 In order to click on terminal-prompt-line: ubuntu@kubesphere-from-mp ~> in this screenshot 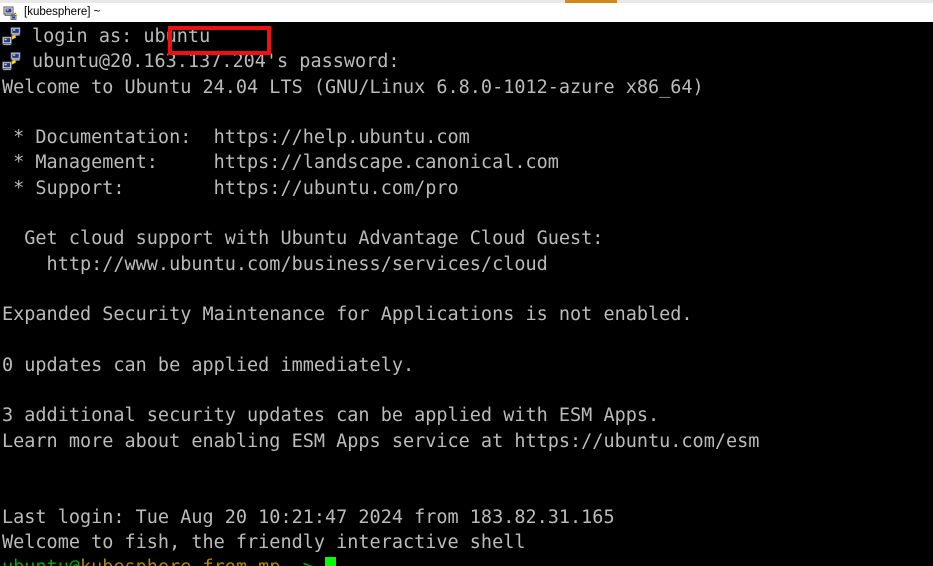, I will do `click(467, 560)`.